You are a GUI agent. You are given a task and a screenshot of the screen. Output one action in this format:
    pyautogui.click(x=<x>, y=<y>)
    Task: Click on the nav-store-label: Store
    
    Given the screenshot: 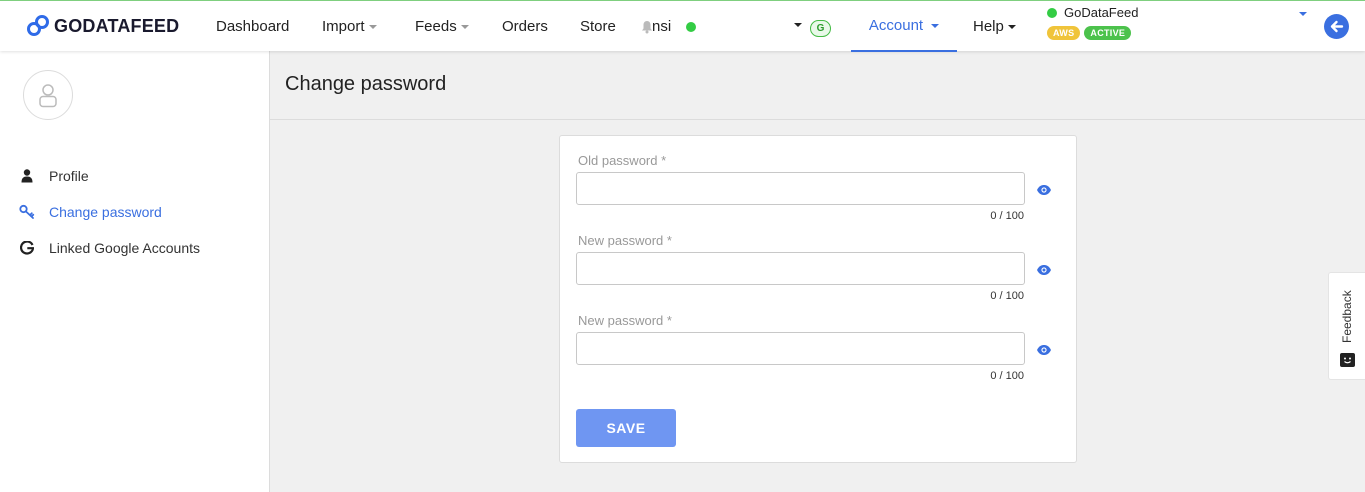 What is the action you would take?
    pyautogui.click(x=598, y=26)
    